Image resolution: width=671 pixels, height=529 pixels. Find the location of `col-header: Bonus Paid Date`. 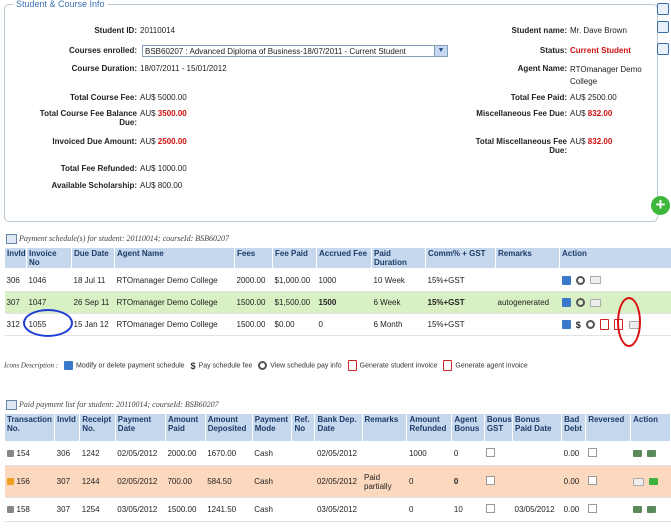

col-header: Bonus Paid Date is located at coordinates (537, 427).